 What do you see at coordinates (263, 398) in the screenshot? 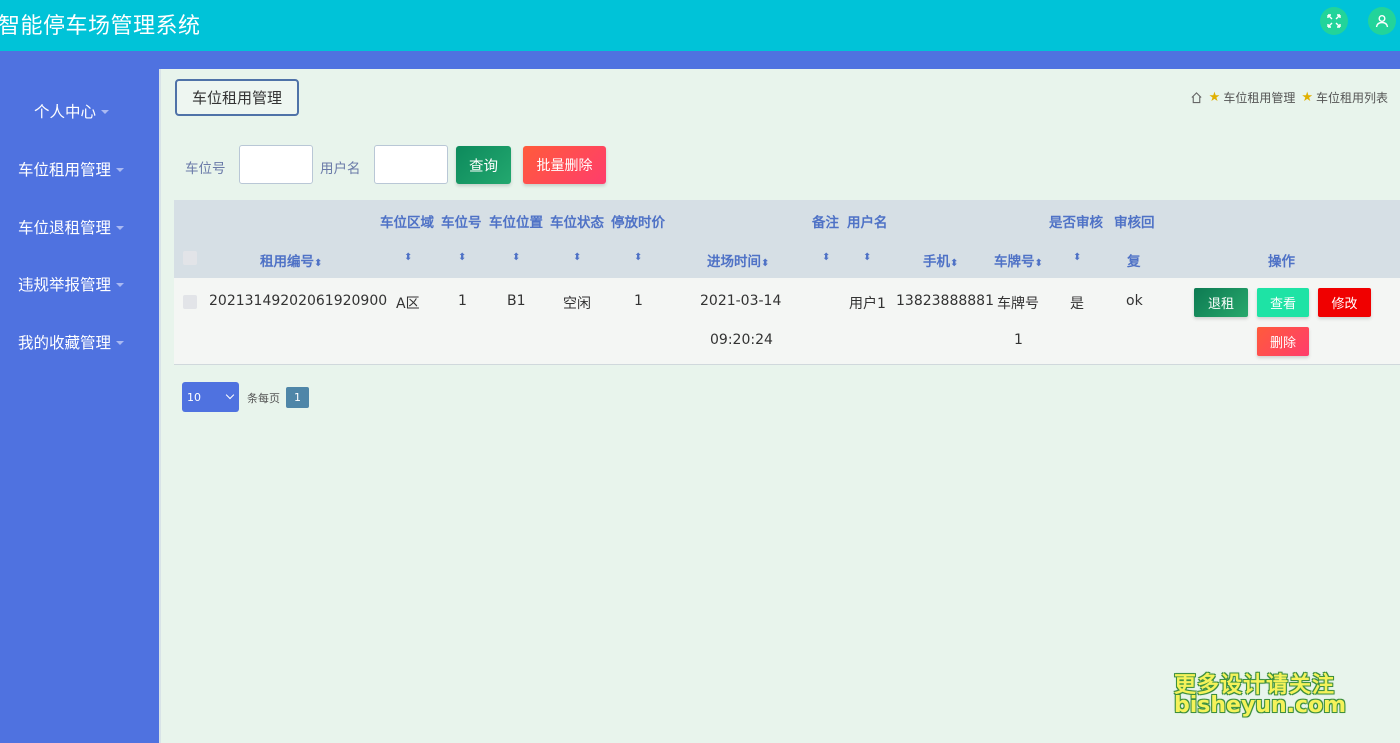
I see `per-page-label: 条每页` at bounding box center [263, 398].